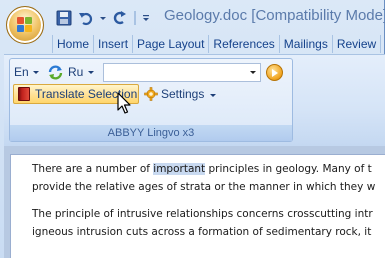 This screenshot has width=385, height=258. Describe the element at coordinates (274, 72) in the screenshot. I see `go-arrow-icon` at that location.